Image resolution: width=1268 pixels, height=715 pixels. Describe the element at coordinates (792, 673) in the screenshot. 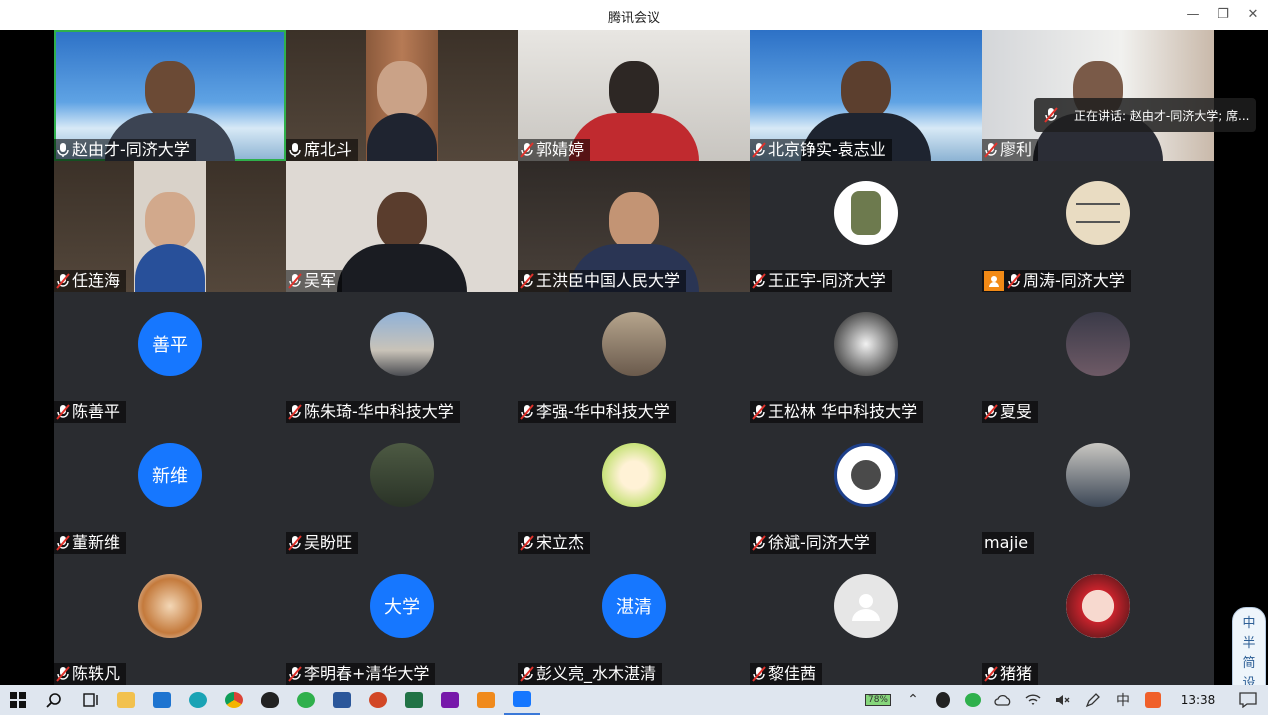

I see `participant-name: 黎佳茜` at that location.